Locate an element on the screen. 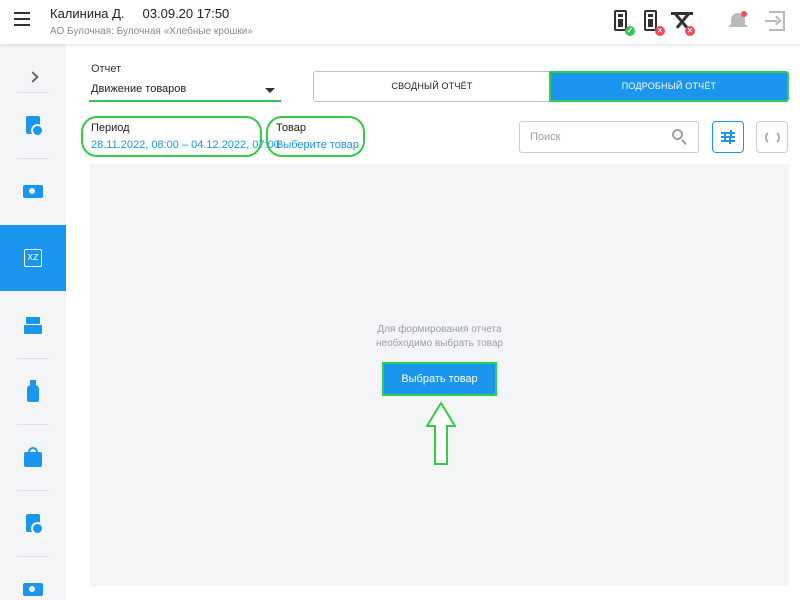 The width and height of the screenshot is (800, 600). caret-down-icon is located at coordinates (270, 90).